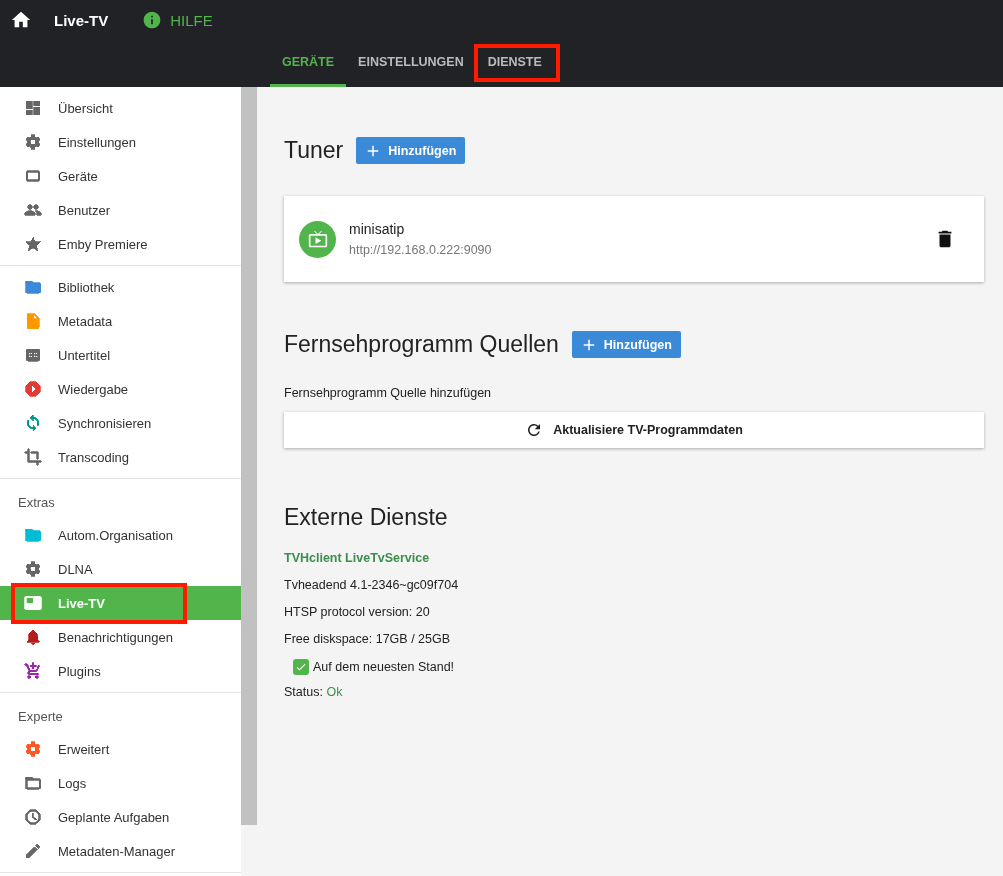  Describe the element at coordinates (120, 749) in the screenshot. I see `sidebar-item: Erweitert` at that location.